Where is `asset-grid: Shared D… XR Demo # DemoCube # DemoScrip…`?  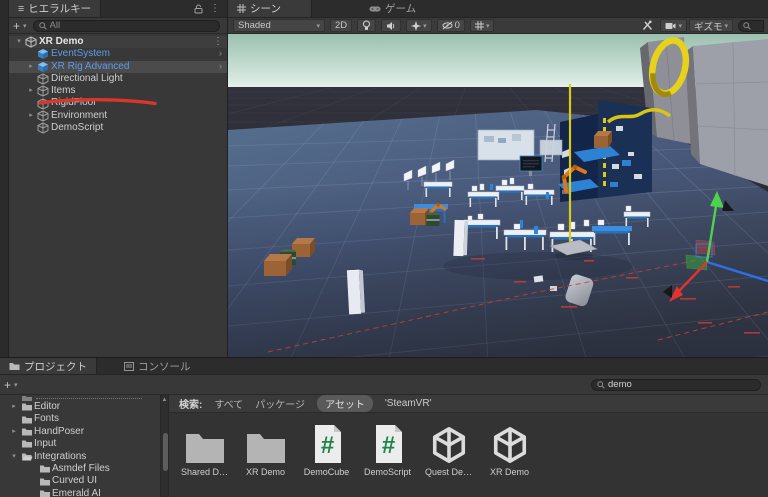 asset-grid: Shared D… XR Demo # DemoCube # DemoScrip… is located at coordinates (468, 445).